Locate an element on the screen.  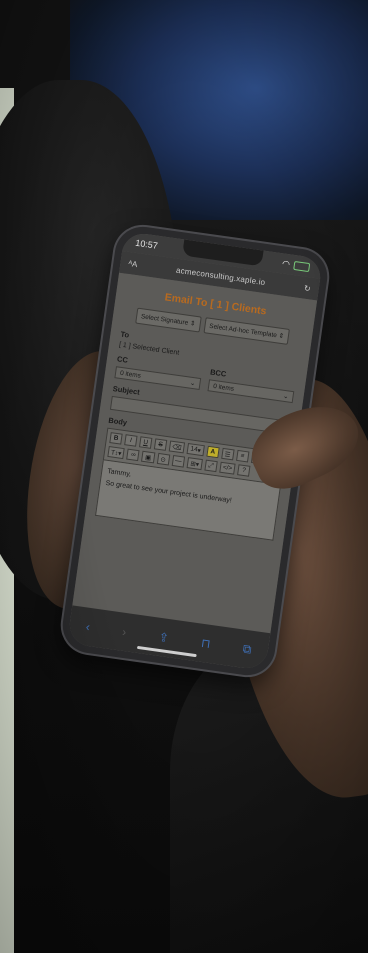
highlight-color-button: A is located at coordinates (213, 452).